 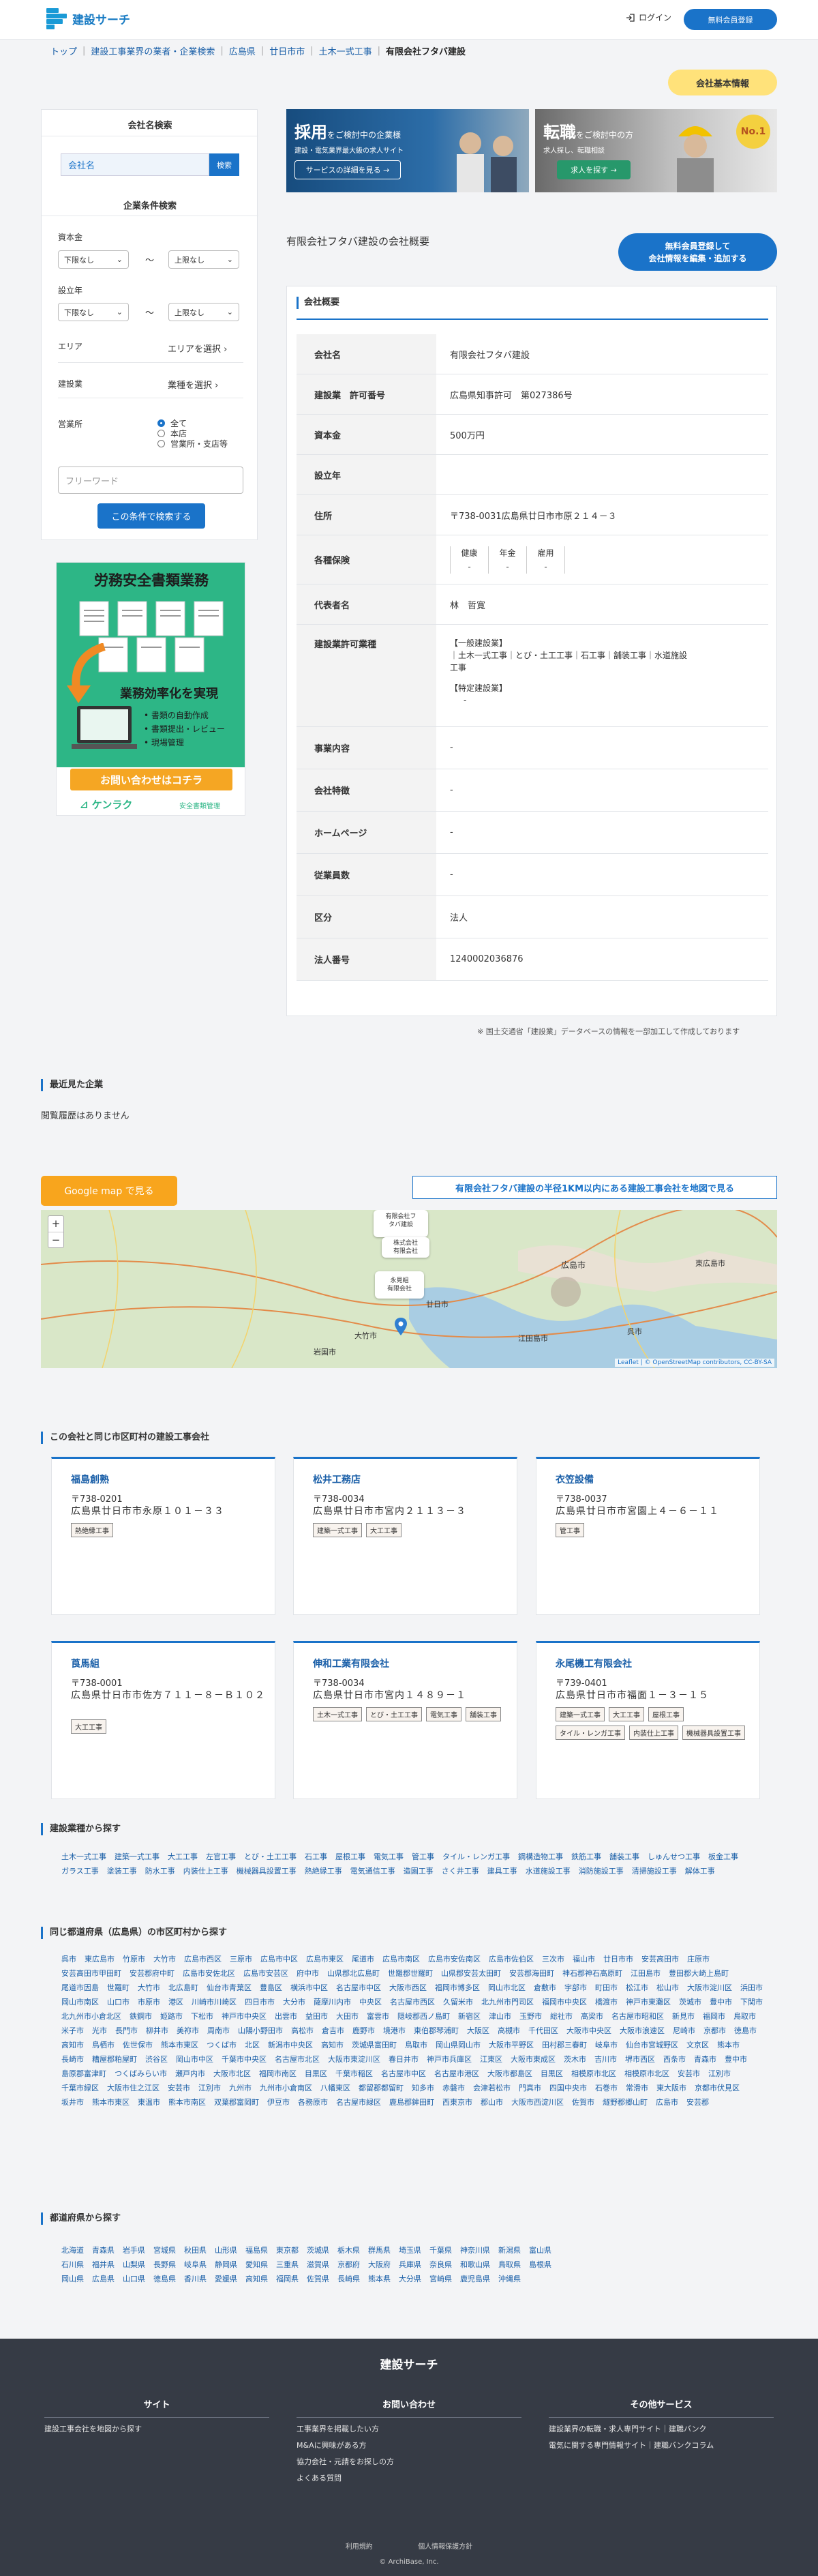 I want to click on city-link: 山口市, so click(x=118, y=2002).